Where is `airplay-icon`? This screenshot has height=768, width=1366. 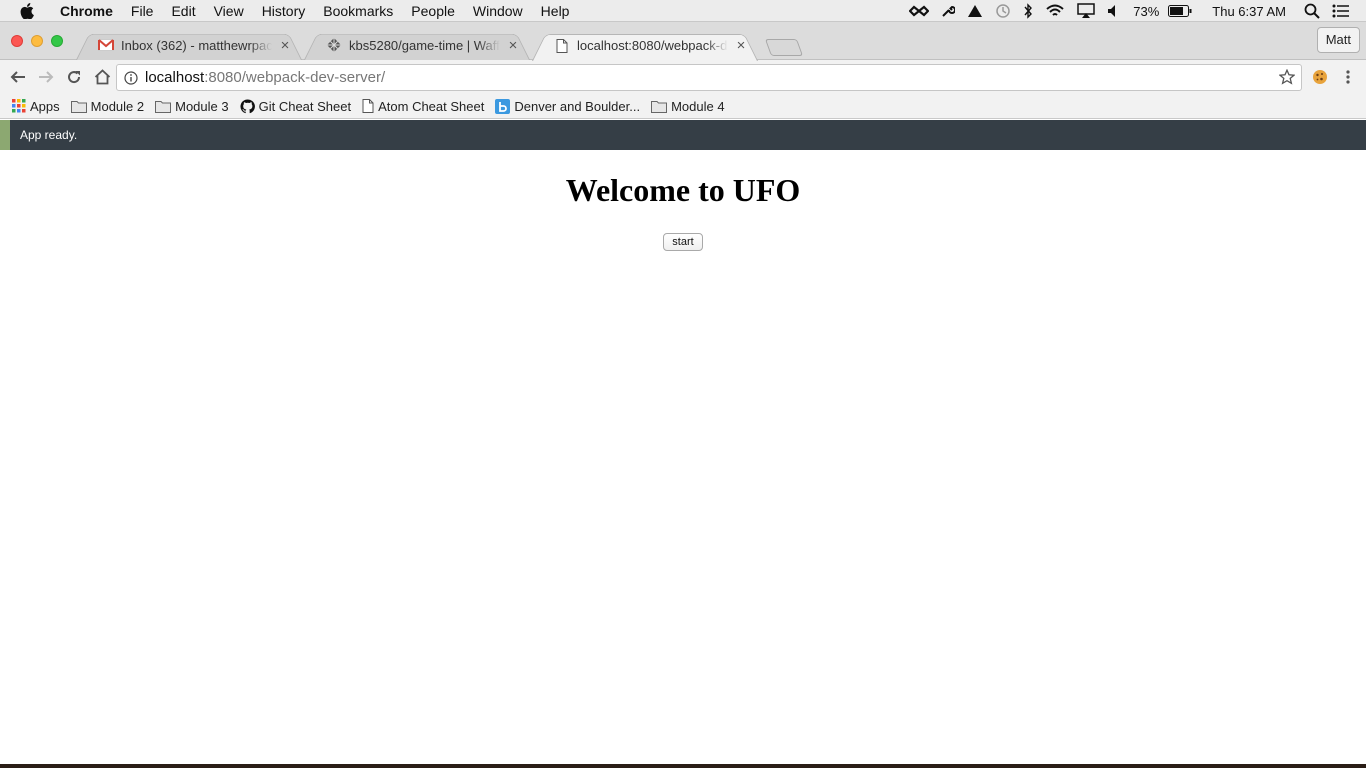
airplay-icon is located at coordinates (1086, 11).